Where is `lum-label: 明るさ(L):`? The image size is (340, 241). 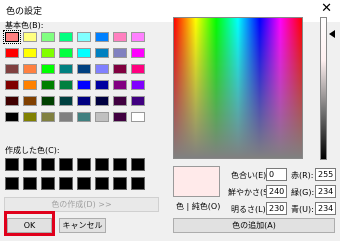 lum-label: 明るさ(L): is located at coordinates (250, 209).